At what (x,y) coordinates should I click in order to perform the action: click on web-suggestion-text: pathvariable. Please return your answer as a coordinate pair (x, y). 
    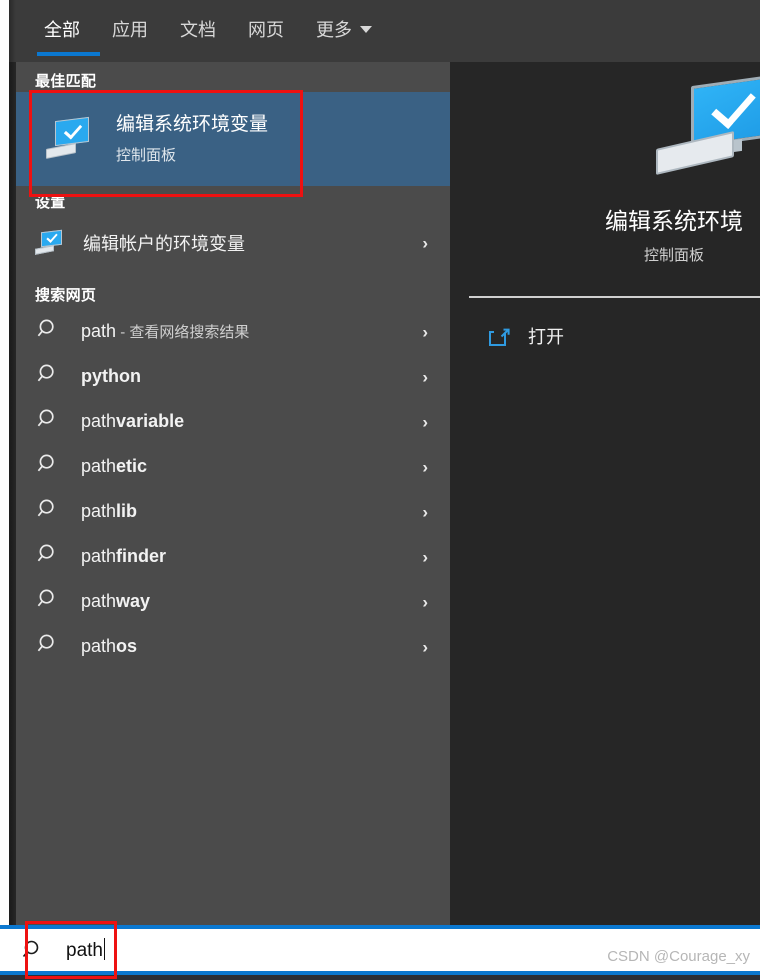
    Looking at the image, I should click on (132, 421).